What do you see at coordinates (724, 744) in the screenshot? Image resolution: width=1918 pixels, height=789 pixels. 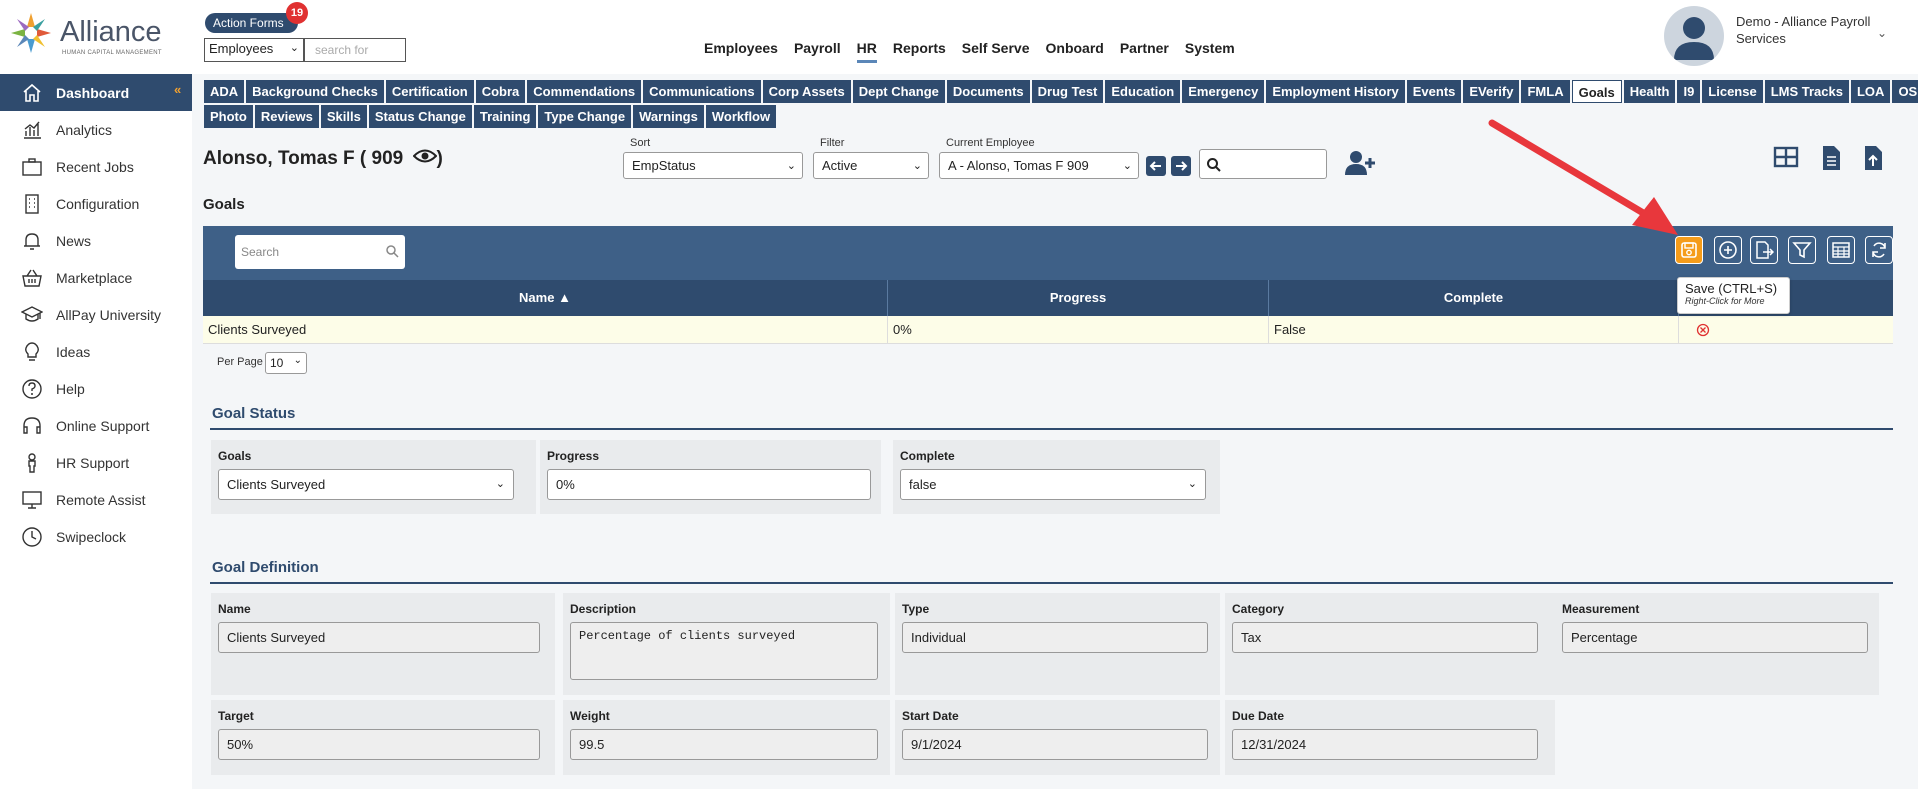 I see `weight-input: 99.5` at bounding box center [724, 744].